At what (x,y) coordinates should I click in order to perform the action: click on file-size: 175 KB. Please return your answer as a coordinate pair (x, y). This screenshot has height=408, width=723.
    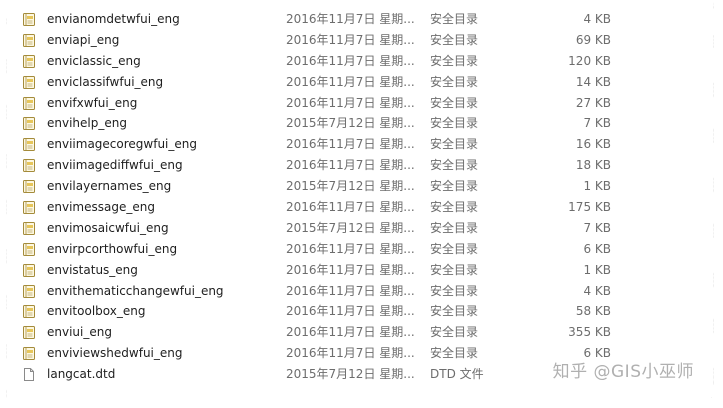
    Looking at the image, I should click on (589, 207).